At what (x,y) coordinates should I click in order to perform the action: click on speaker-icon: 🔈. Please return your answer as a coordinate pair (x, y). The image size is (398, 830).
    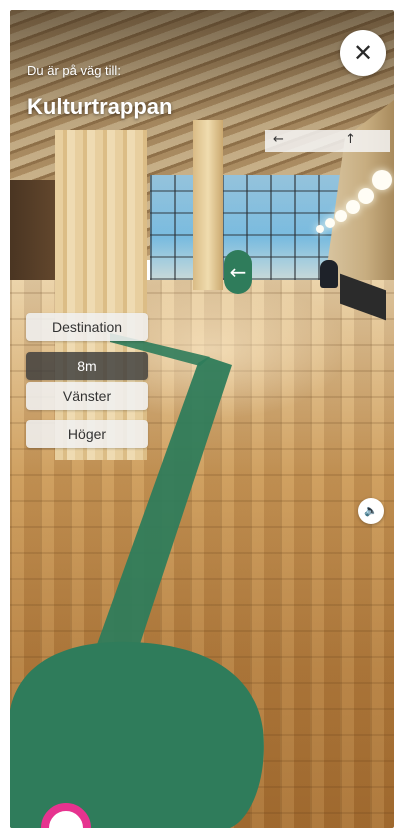
    Looking at the image, I should click on (371, 510).